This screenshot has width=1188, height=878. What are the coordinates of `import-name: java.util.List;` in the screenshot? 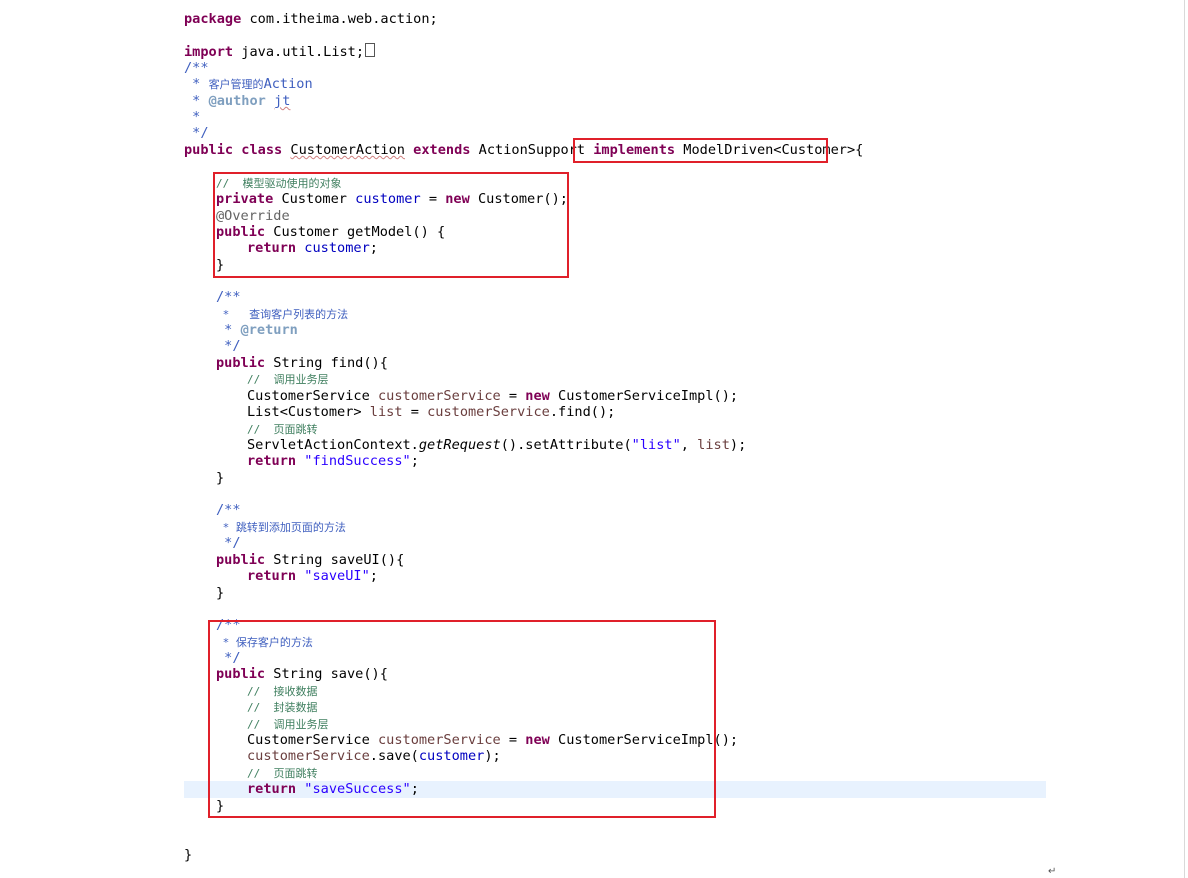 It's located at (299, 52).